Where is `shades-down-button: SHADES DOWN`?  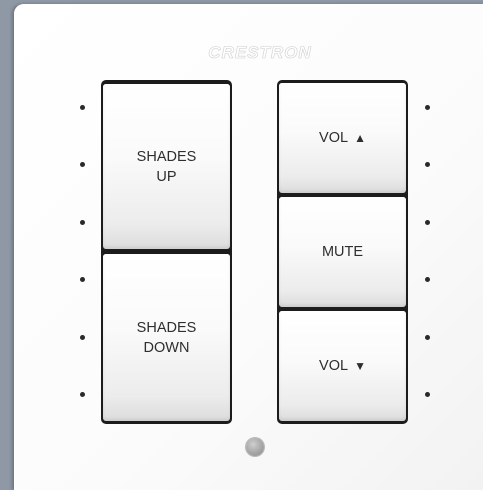 shades-down-button: SHADES DOWN is located at coordinates (166, 337).